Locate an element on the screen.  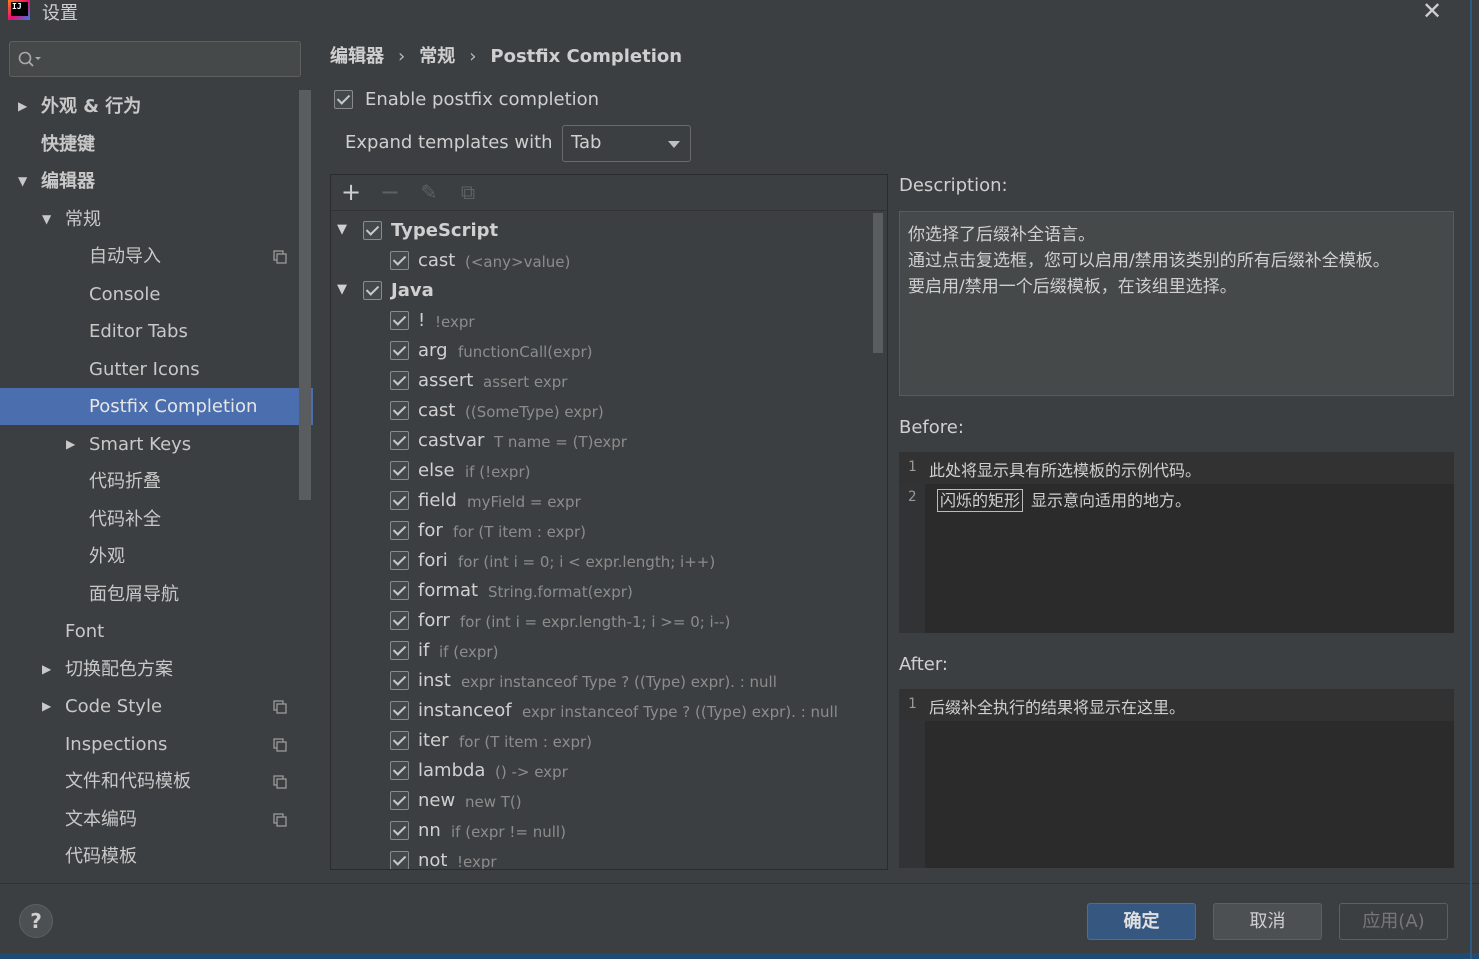
search-field is located at coordinates (155, 59).